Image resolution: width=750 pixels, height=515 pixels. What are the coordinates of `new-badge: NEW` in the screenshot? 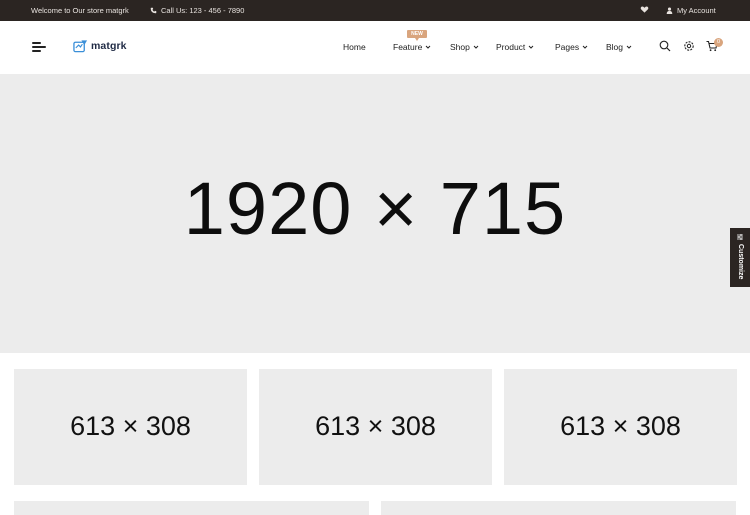 It's located at (417, 35).